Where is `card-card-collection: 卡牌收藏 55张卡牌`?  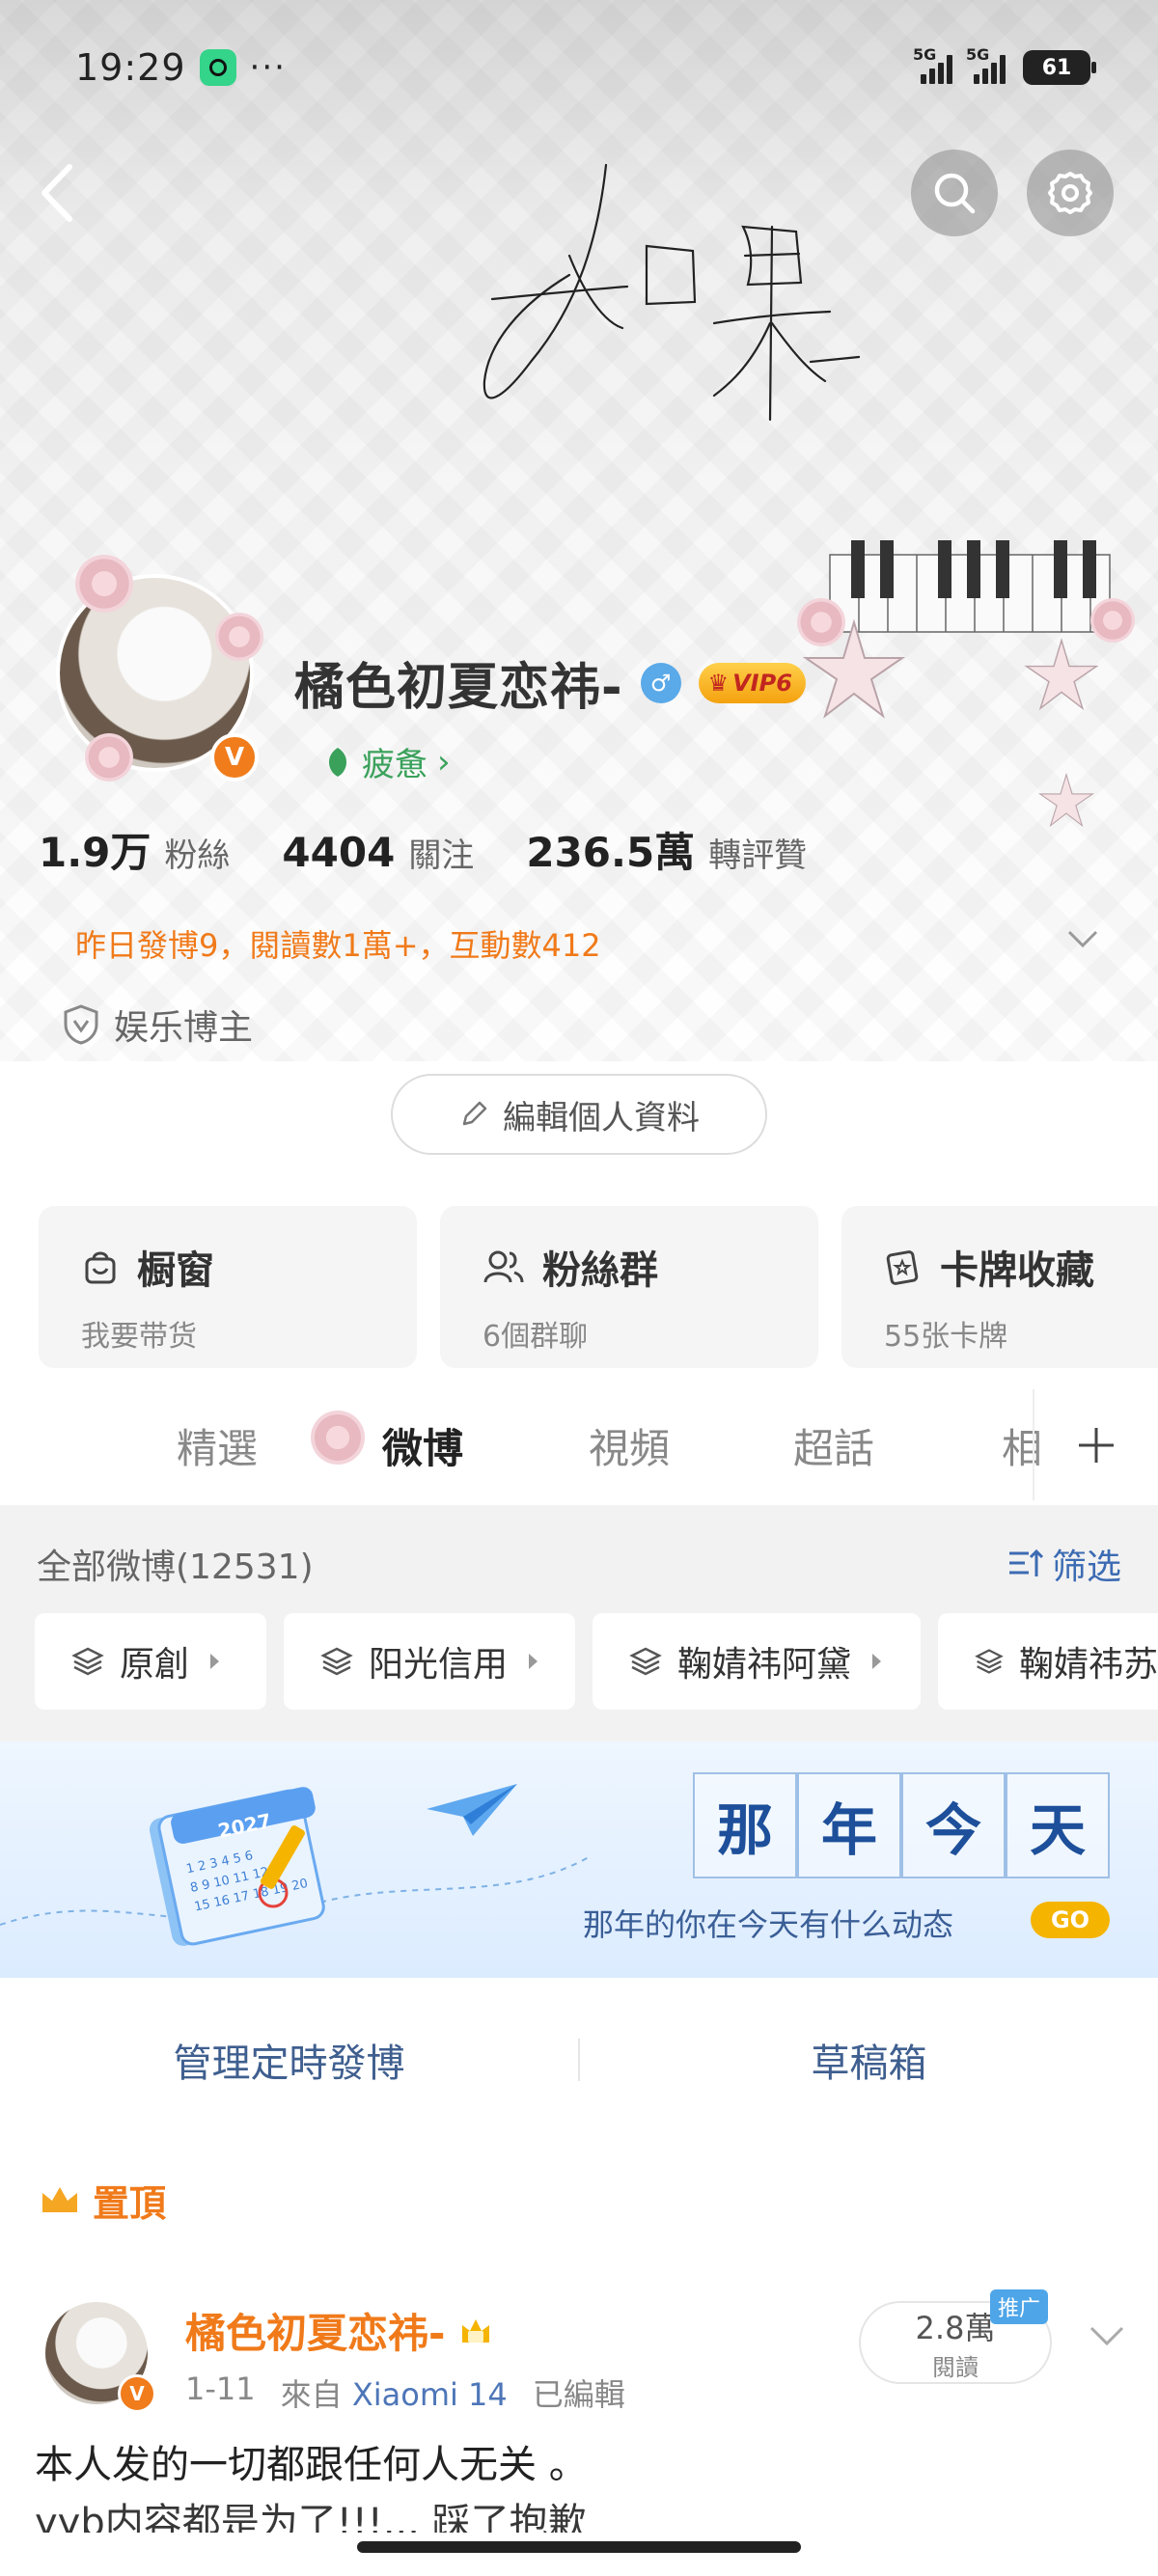
card-card-collection: 卡牌收藏 55张卡牌 is located at coordinates (999, 1287).